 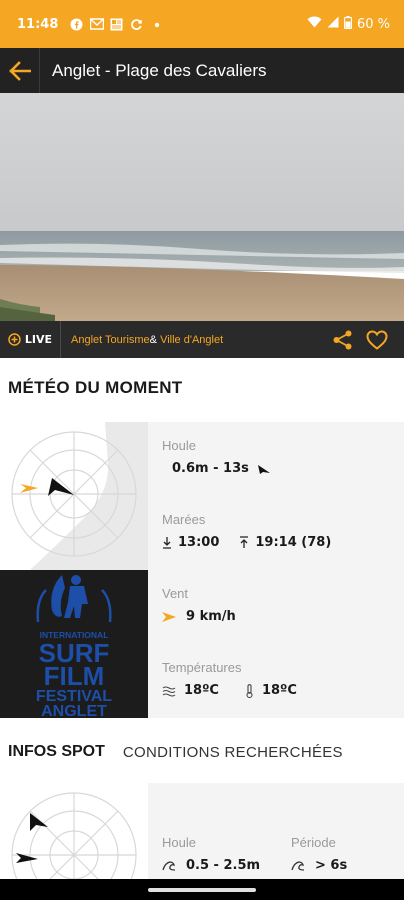 What do you see at coordinates (159, 70) in the screenshot?
I see `page-title: Anglet - Plage des Cavaliers` at bounding box center [159, 70].